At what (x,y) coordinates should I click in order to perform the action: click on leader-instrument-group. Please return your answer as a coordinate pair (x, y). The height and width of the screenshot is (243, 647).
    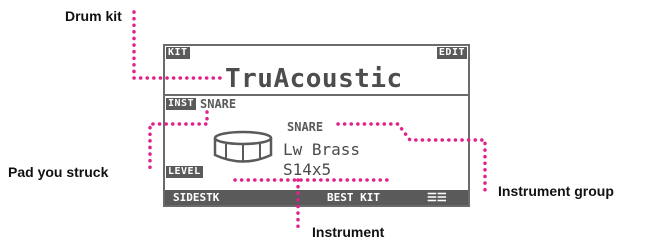
    Looking at the image, I should click on (411, 158).